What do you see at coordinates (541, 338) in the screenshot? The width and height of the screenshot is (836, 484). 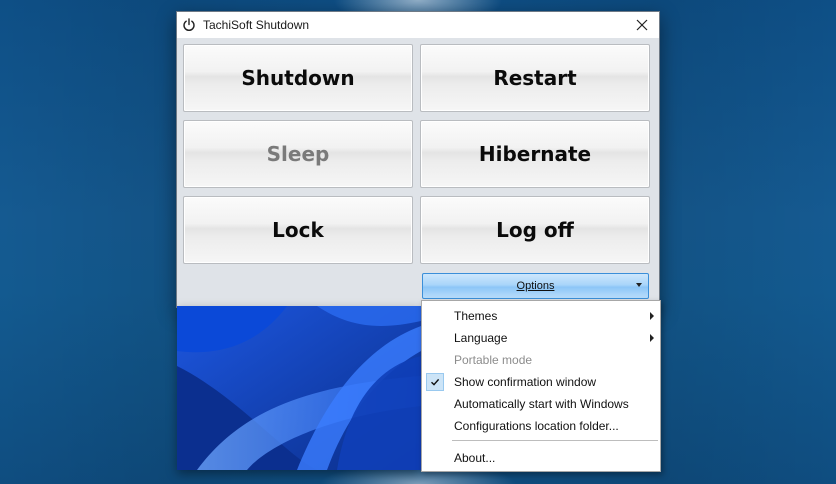 I see `menu-item-language: Language` at bounding box center [541, 338].